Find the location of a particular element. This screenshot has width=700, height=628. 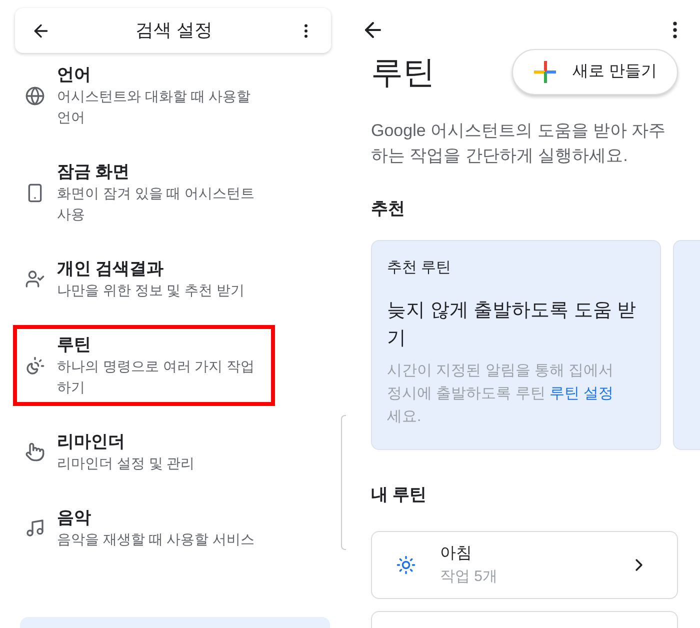

settings-item: 루틴 하나의 명령으로 여러 가지 작업하기 is located at coordinates (144, 365).